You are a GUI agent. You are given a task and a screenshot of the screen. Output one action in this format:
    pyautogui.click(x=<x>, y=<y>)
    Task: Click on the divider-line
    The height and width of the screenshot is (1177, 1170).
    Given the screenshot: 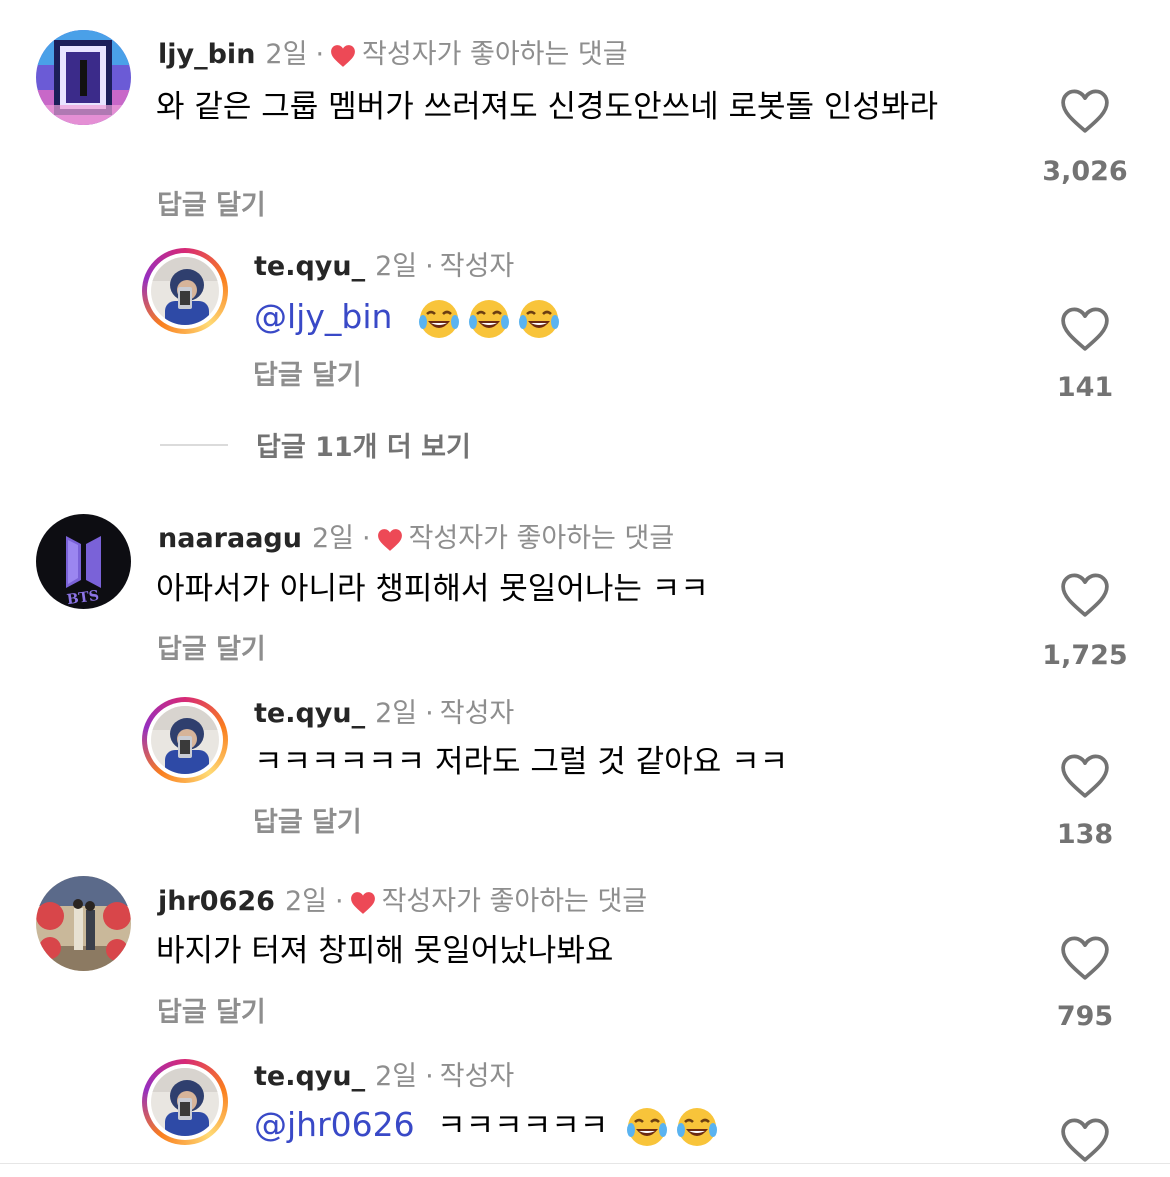 What is the action you would take?
    pyautogui.click(x=194, y=444)
    